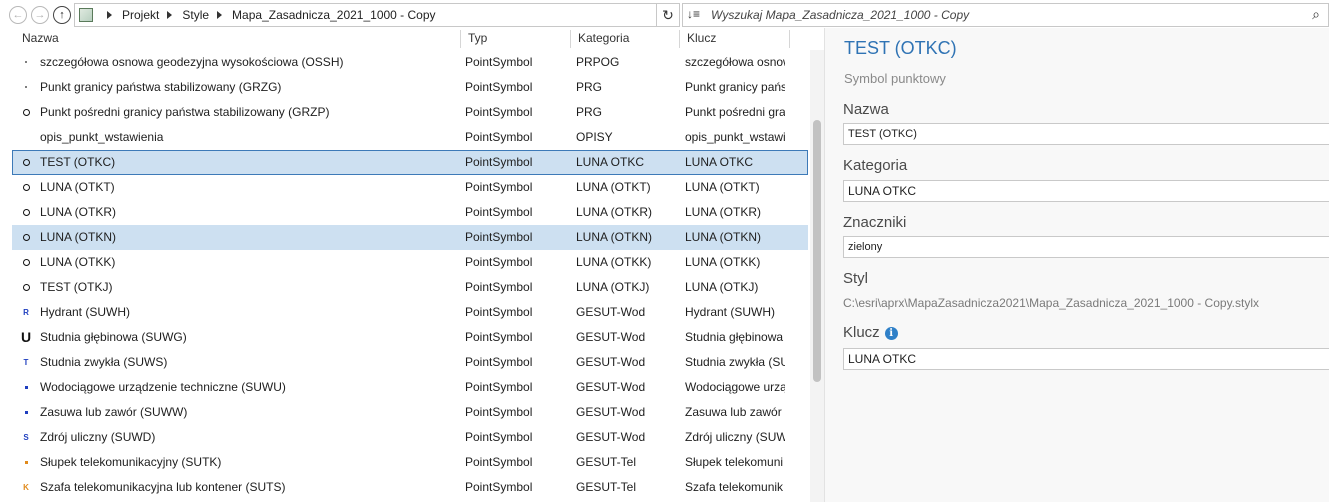 The height and width of the screenshot is (502, 1329). What do you see at coordinates (26, 337) in the screenshot?
I see `point-symbol-letter-icon: U` at bounding box center [26, 337].